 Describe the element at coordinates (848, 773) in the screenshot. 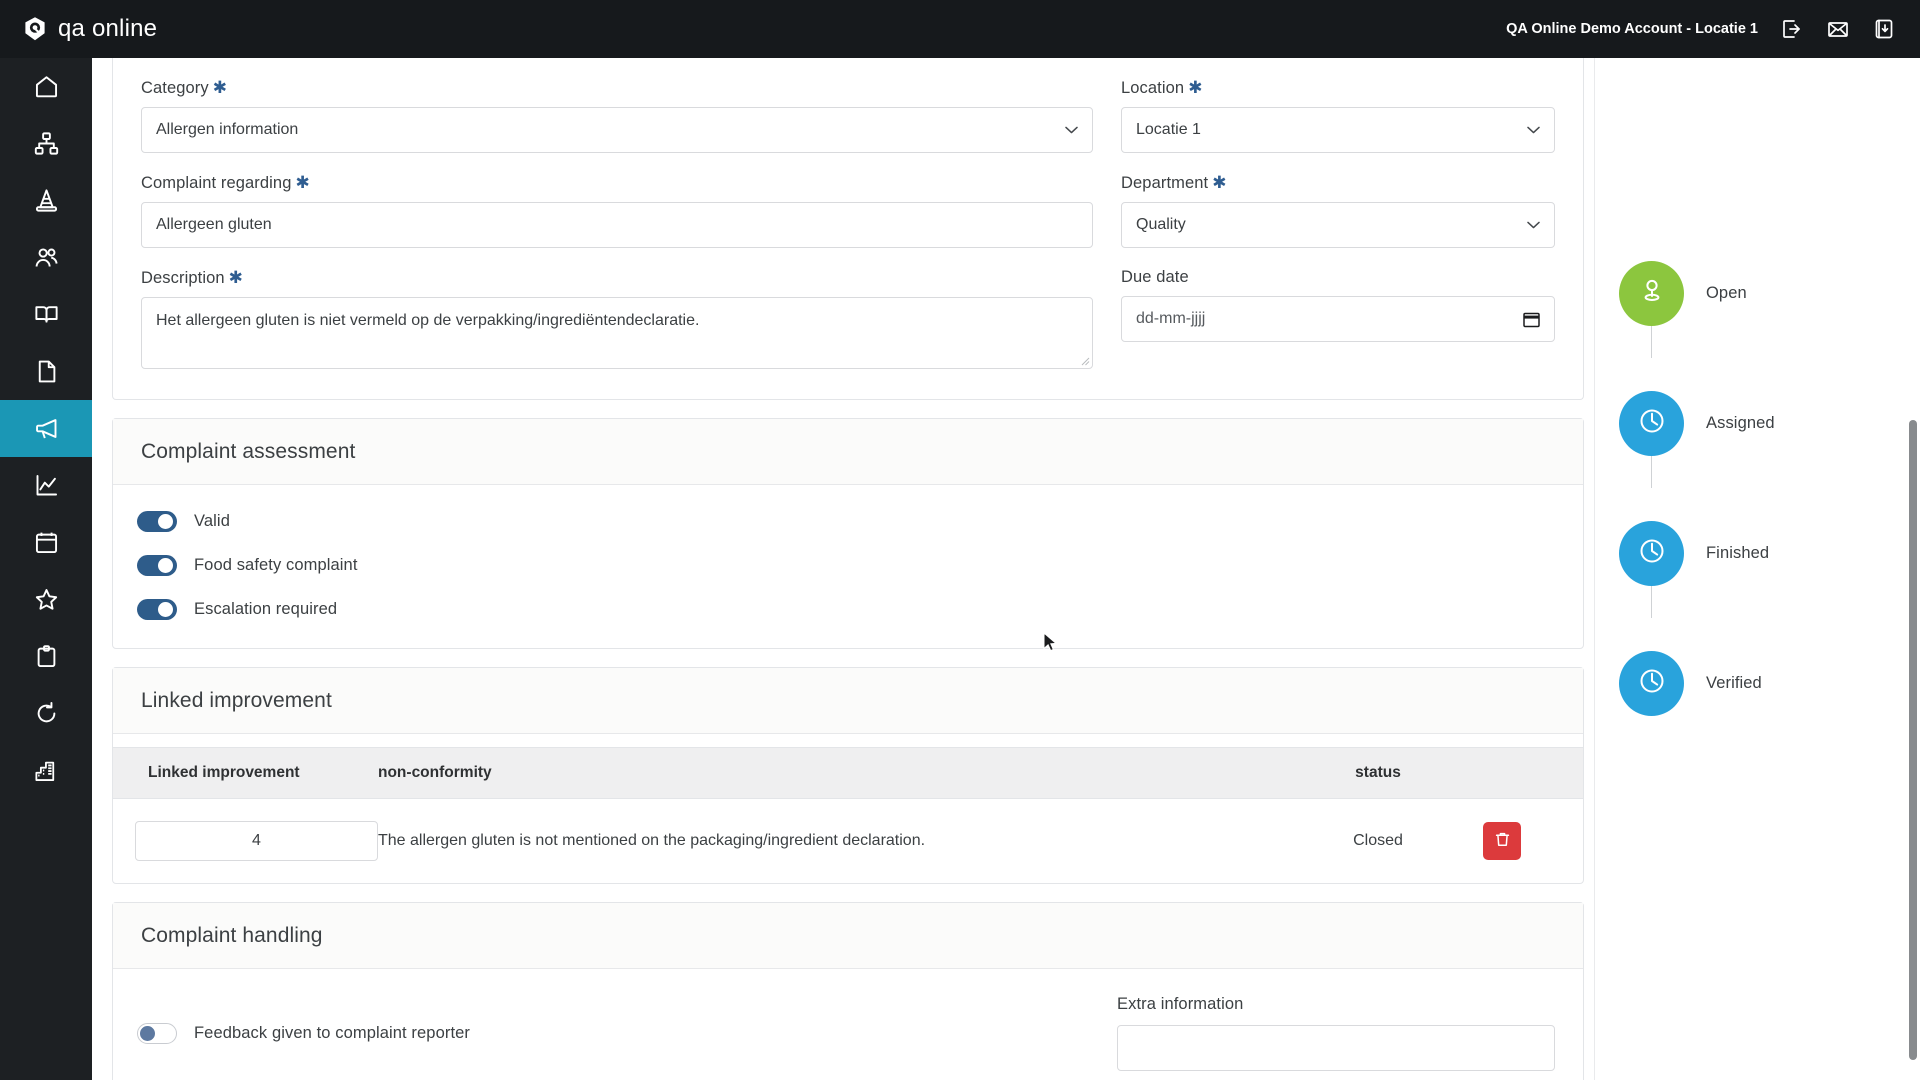

I see `table-header: Linked improvement non-conformity status` at that location.